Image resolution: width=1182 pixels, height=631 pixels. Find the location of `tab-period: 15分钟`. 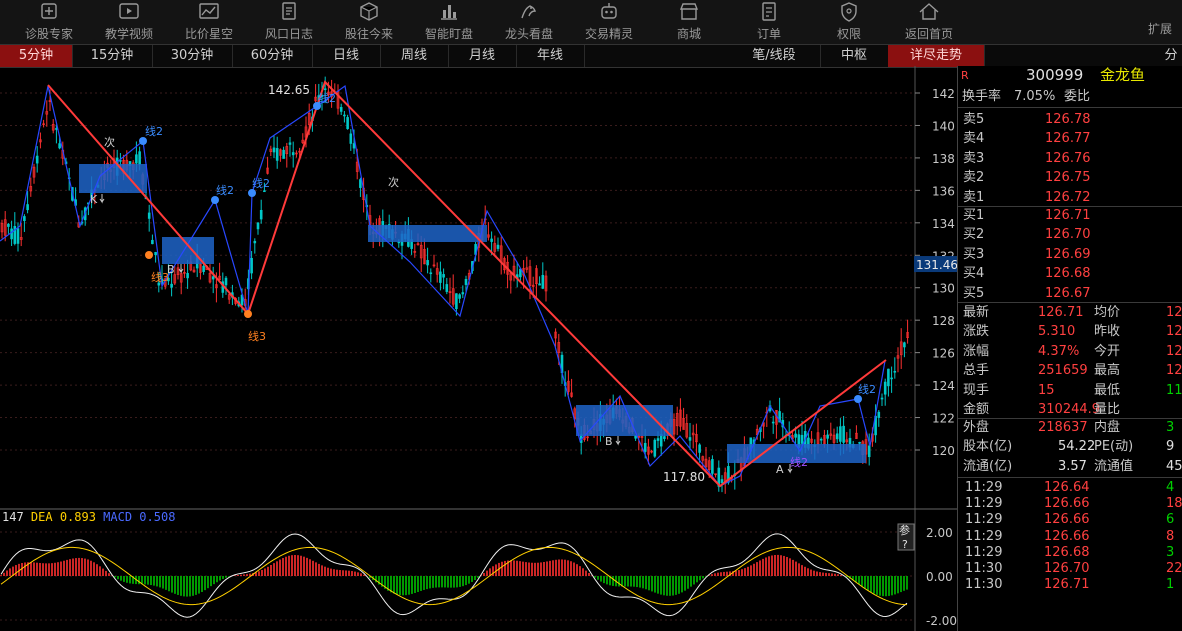

tab-period: 15分钟 is located at coordinates (112, 56).